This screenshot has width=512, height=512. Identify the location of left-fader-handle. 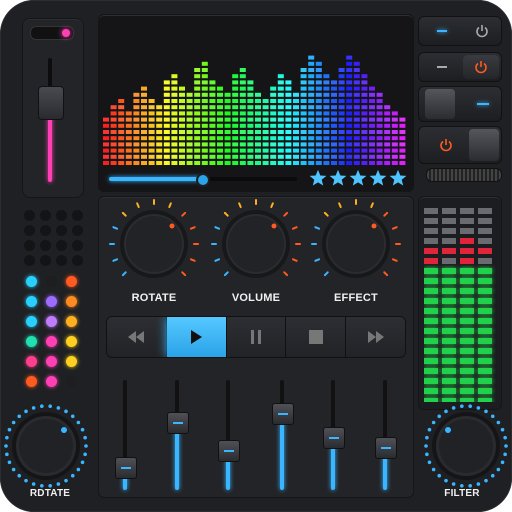
(51, 103).